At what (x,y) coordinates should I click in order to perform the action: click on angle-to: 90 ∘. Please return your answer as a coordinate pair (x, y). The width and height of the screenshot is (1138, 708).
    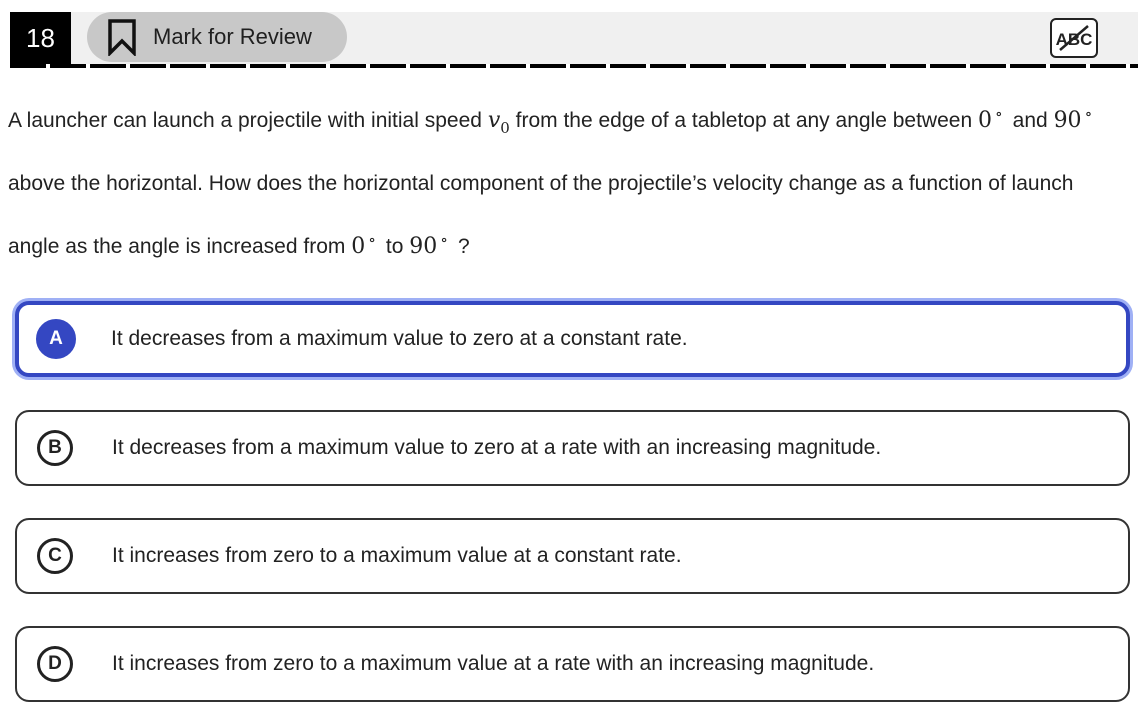
    Looking at the image, I should click on (429, 244).